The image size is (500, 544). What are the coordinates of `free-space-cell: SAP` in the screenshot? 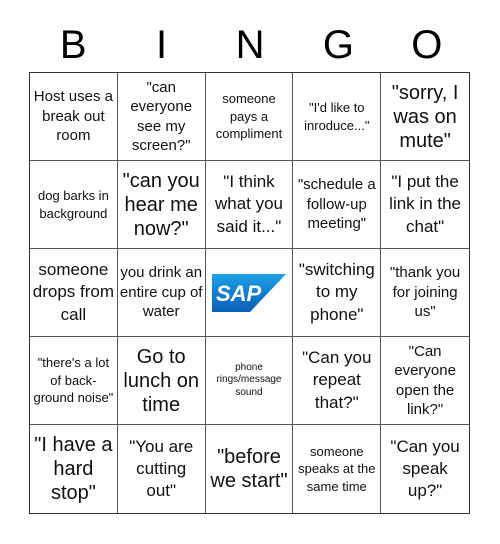 It's located at (249, 293).